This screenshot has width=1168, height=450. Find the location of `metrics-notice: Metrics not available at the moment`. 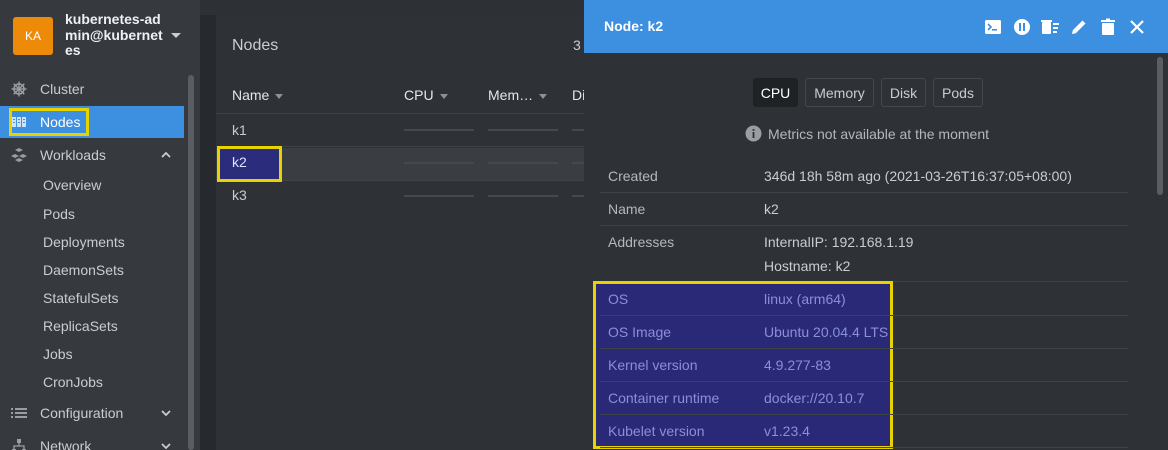

metrics-notice: Metrics not available at the moment is located at coordinates (878, 134).